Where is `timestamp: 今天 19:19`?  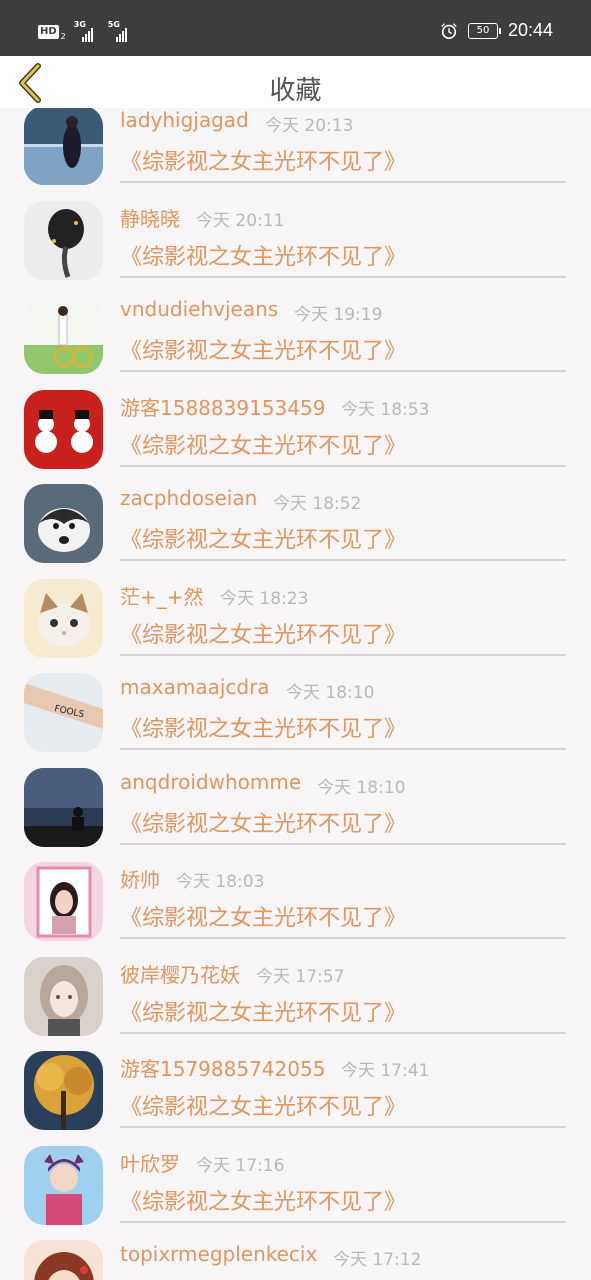
timestamp: 今天 19:19 is located at coordinates (338, 315).